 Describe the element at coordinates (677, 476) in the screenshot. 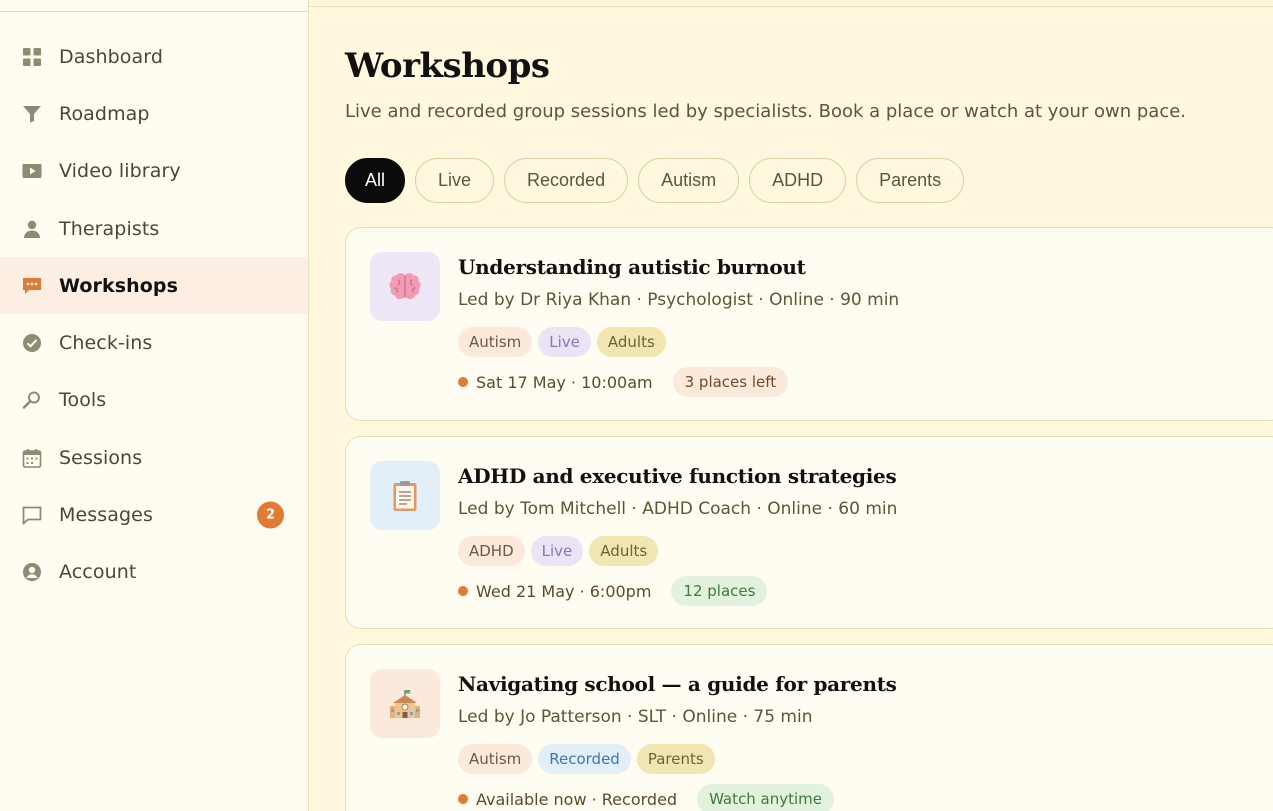

I see `workshop-title: ADHD and executive function strategies` at that location.